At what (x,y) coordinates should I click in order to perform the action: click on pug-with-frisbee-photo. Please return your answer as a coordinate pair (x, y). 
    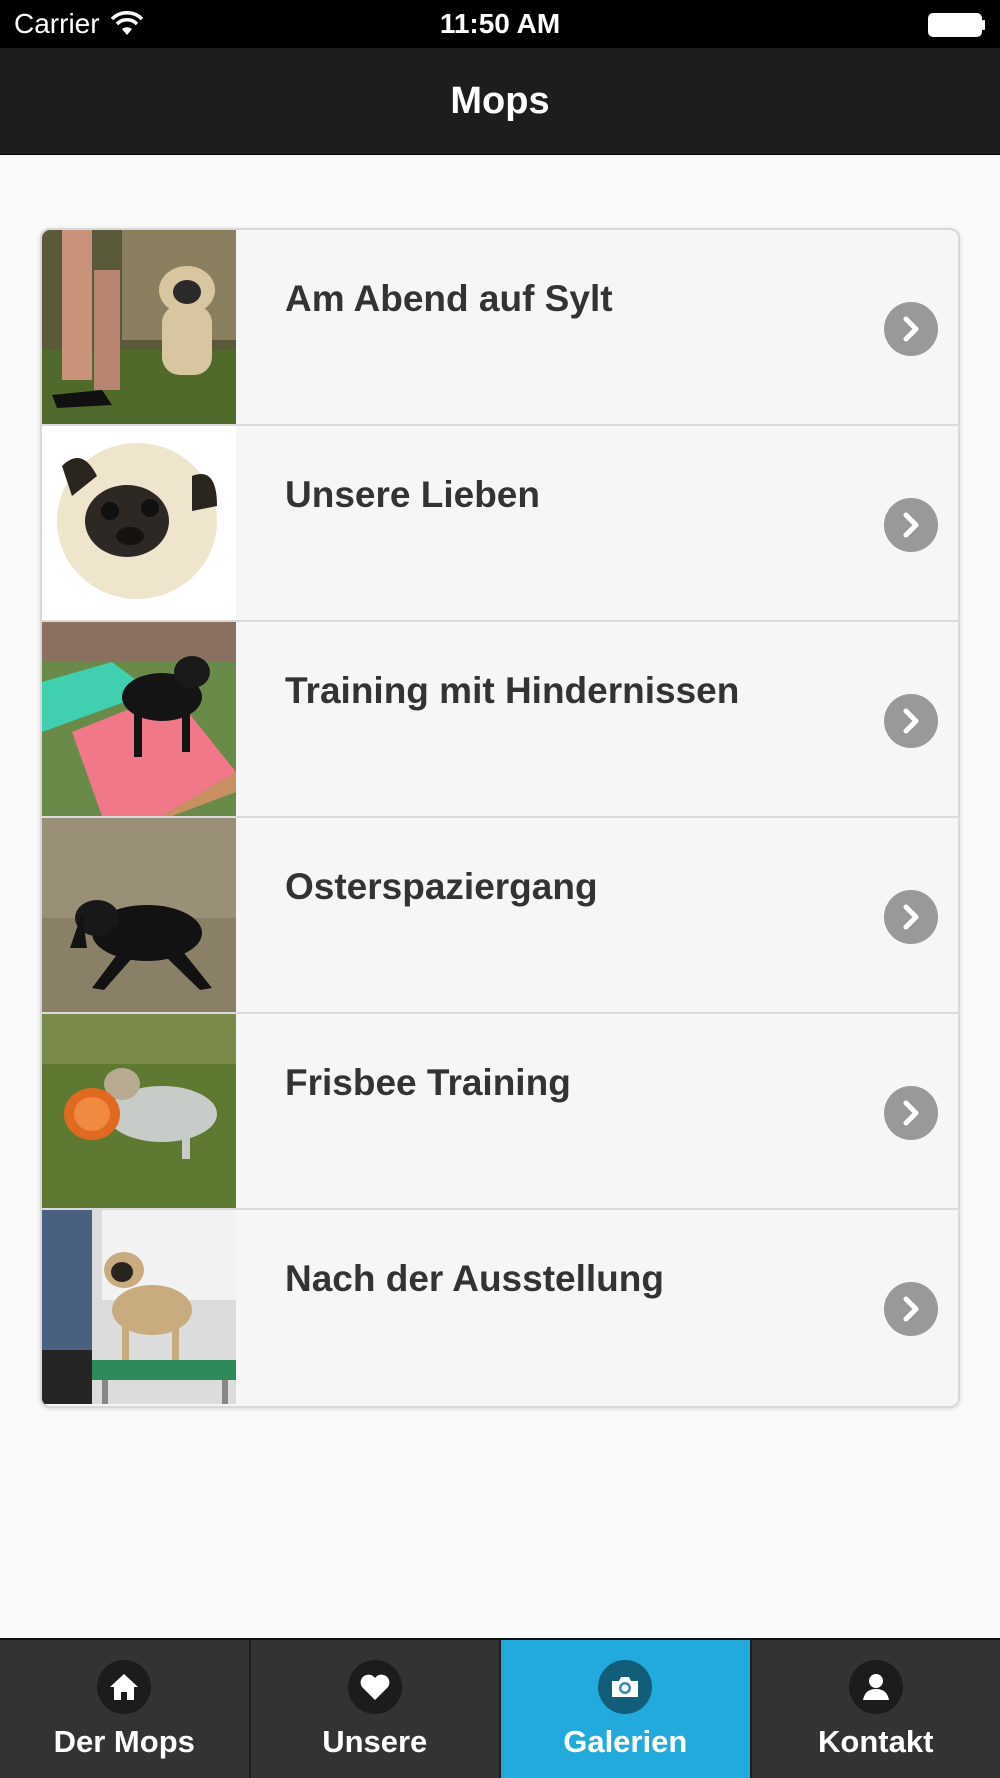
    Looking at the image, I should click on (139, 1111).